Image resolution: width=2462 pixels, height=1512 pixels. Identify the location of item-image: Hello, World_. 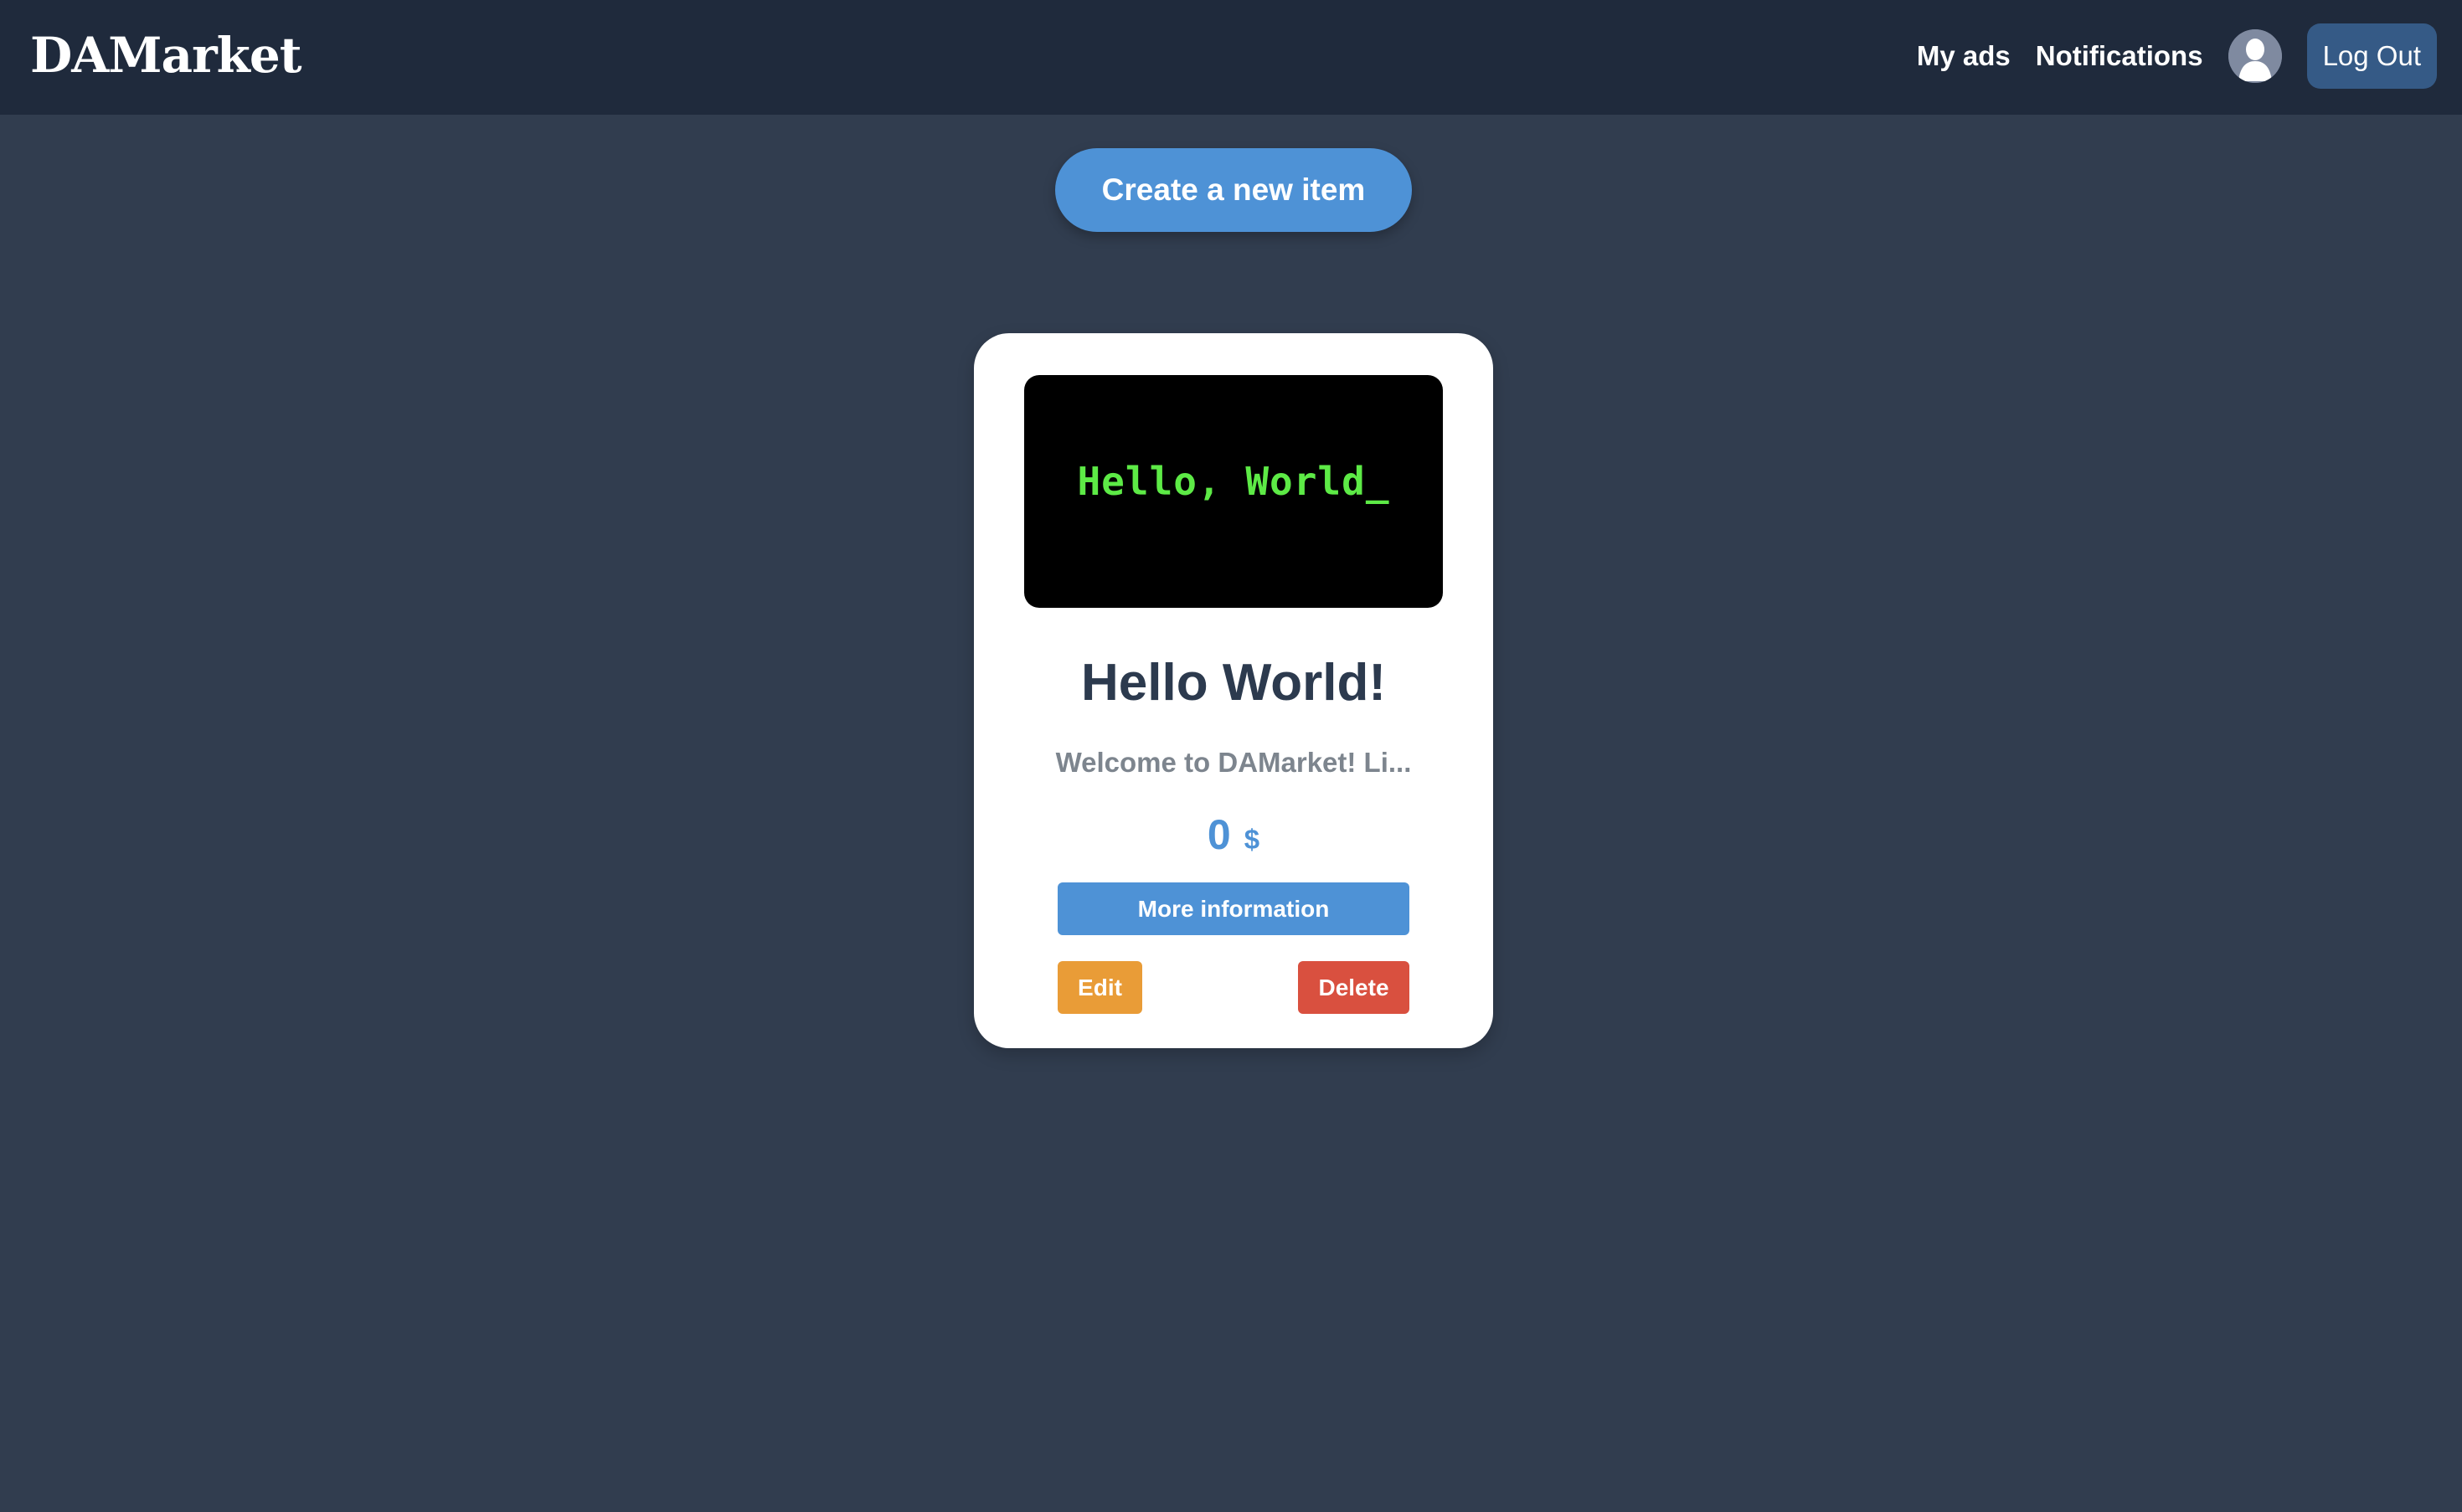
(1233, 492).